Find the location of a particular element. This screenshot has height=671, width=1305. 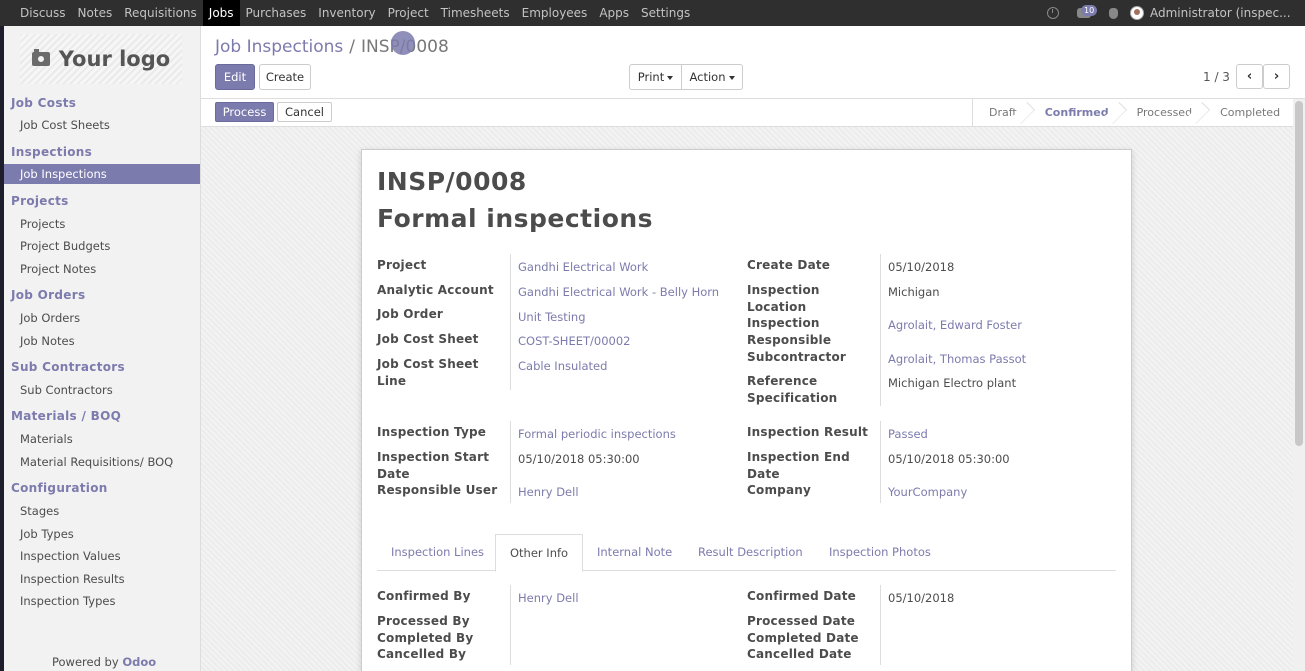

stage-completed: Completed is located at coordinates (1248, 113).